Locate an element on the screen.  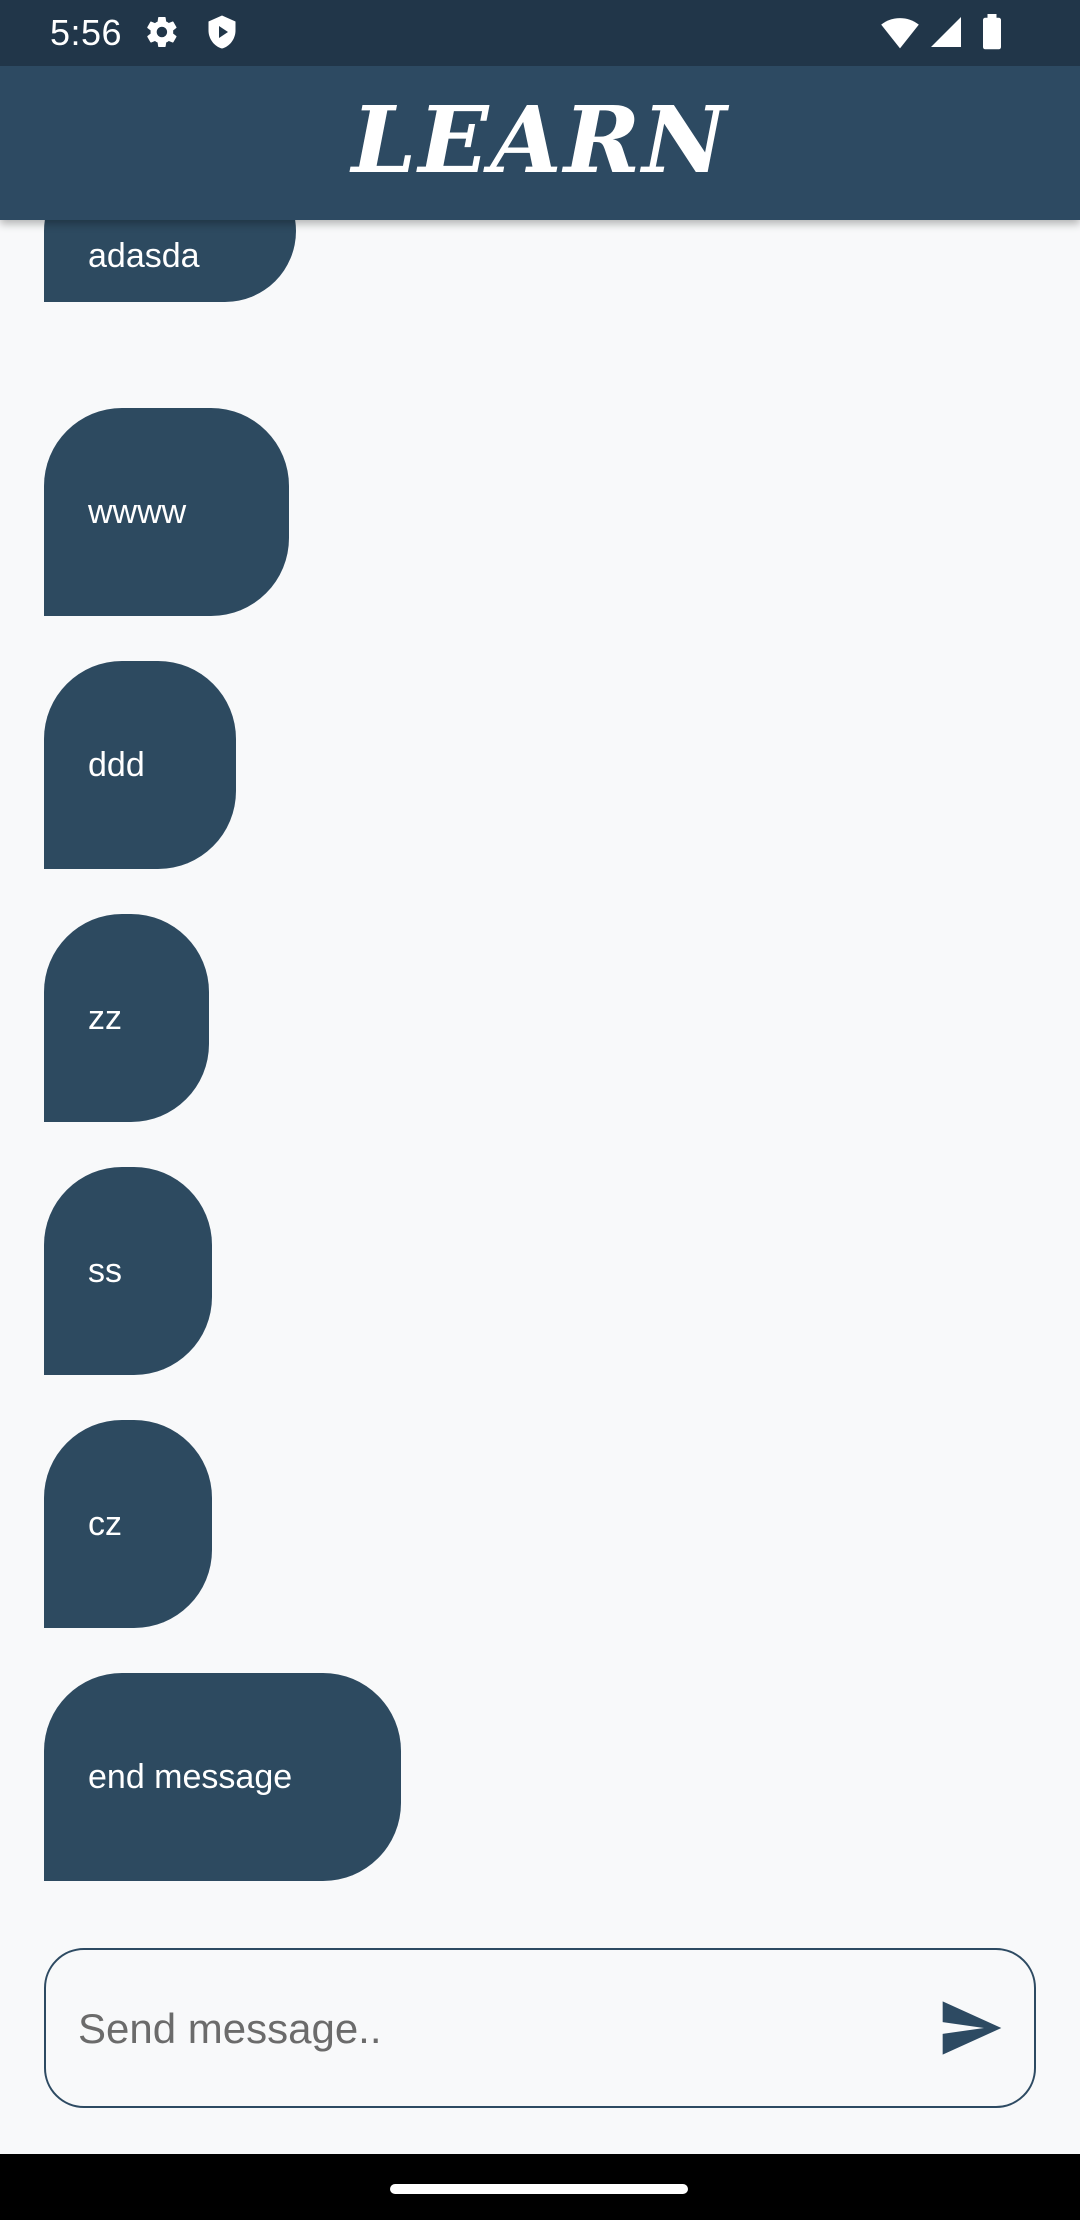
message-bubble: zz is located at coordinates (126, 1018).